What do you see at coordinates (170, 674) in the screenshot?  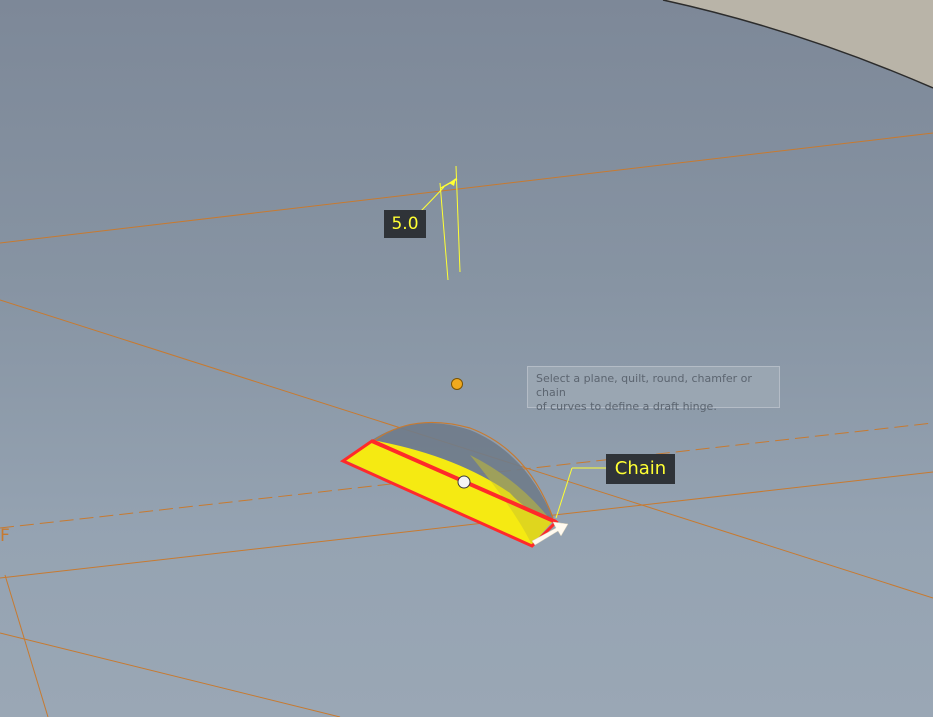 I see `datum-plane-edge-bottom` at bounding box center [170, 674].